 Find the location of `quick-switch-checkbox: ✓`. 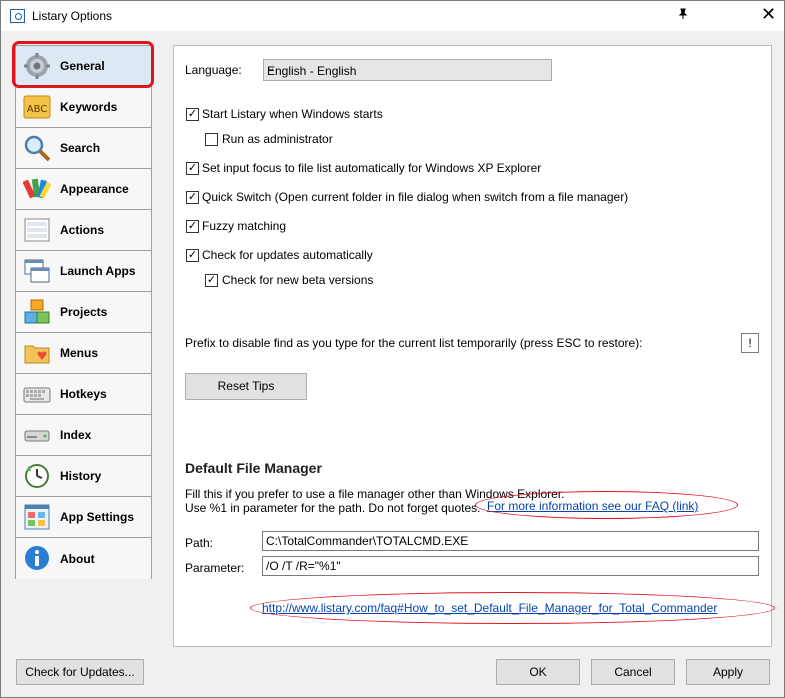

quick-switch-checkbox: ✓ is located at coordinates (192, 197).